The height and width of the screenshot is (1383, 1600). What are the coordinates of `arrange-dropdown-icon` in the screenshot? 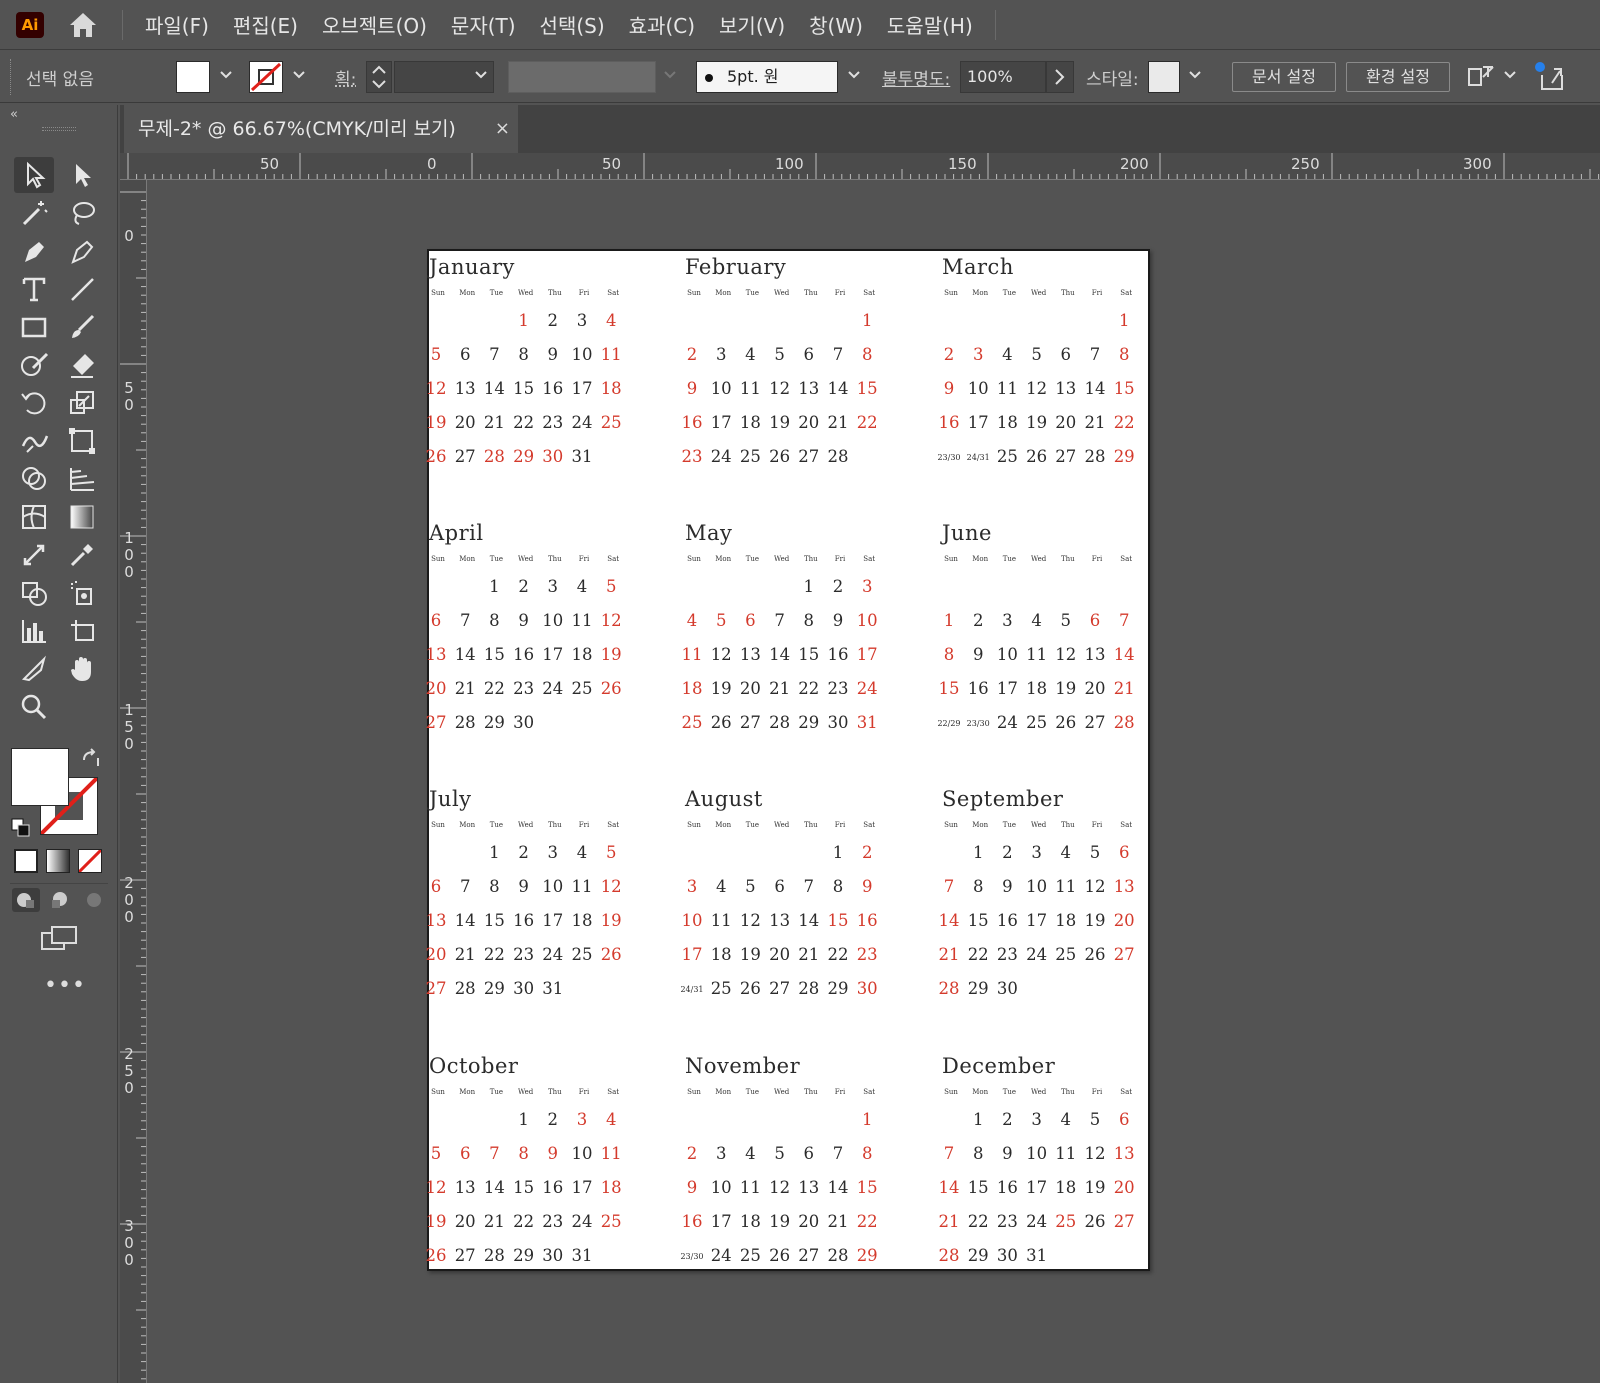 It's located at (1510, 75).